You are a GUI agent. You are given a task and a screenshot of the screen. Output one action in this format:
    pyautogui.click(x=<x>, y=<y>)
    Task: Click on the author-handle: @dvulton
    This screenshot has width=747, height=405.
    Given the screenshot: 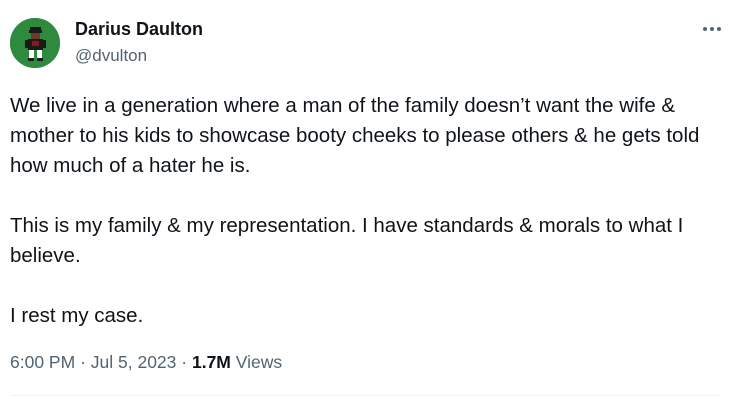 What is the action you would take?
    pyautogui.click(x=139, y=56)
    